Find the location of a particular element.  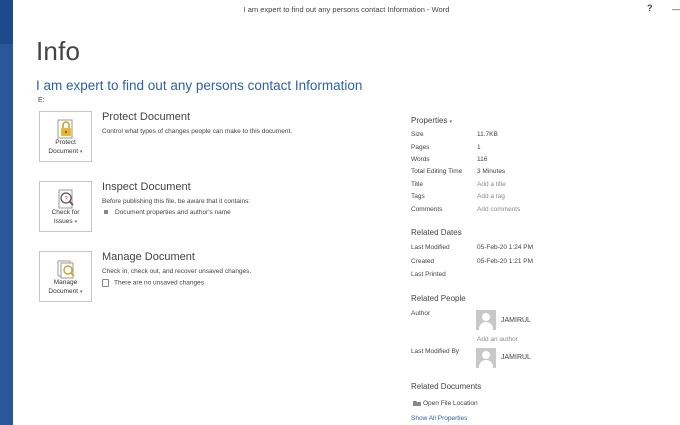

prop-value-editing-time: 3 Minutes is located at coordinates (491, 171).